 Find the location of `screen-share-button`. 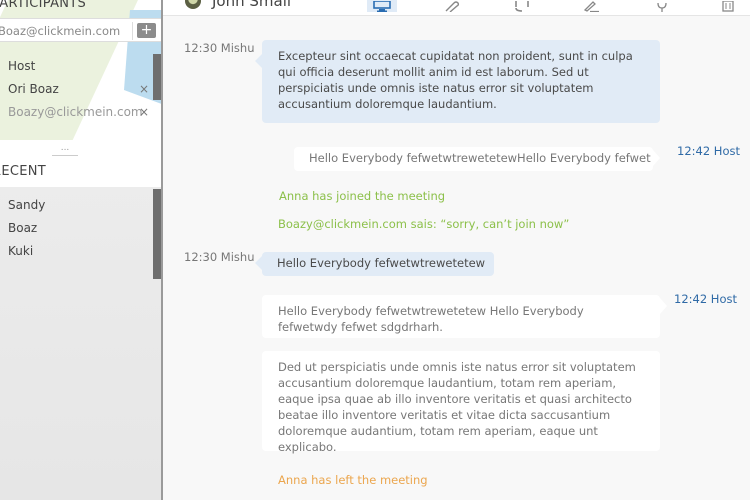

screen-share-button is located at coordinates (382, 6).